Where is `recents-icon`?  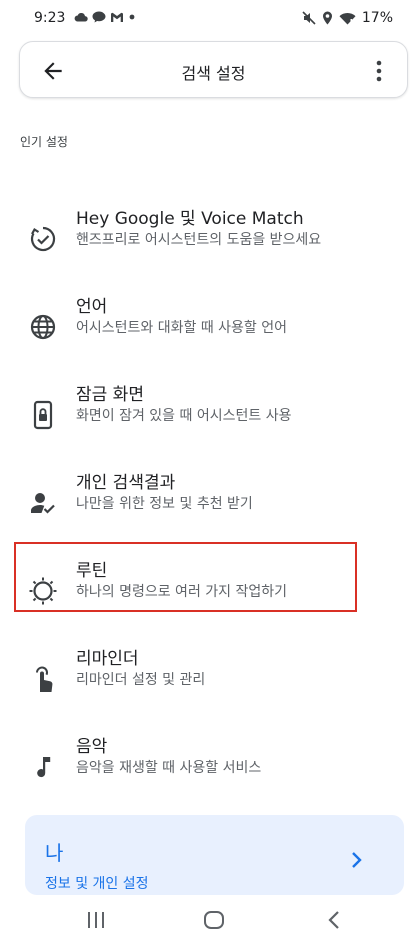 recents-icon is located at coordinates (96, 920).